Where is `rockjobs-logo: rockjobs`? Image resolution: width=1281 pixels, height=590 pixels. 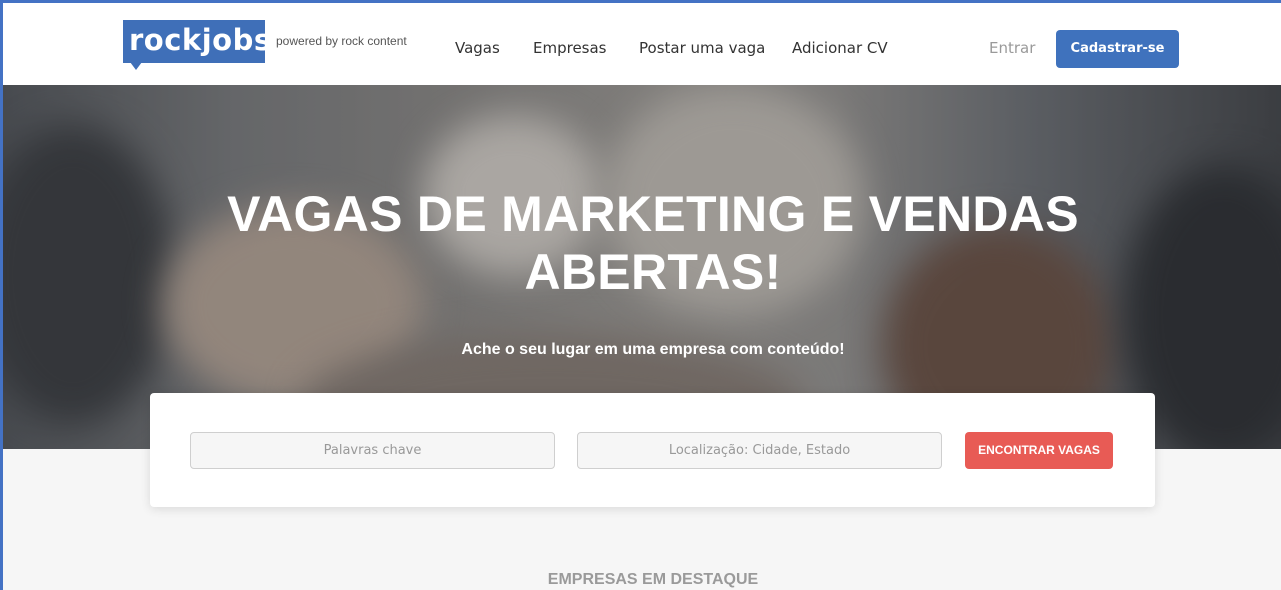 rockjobs-logo: rockjobs is located at coordinates (197, 41).